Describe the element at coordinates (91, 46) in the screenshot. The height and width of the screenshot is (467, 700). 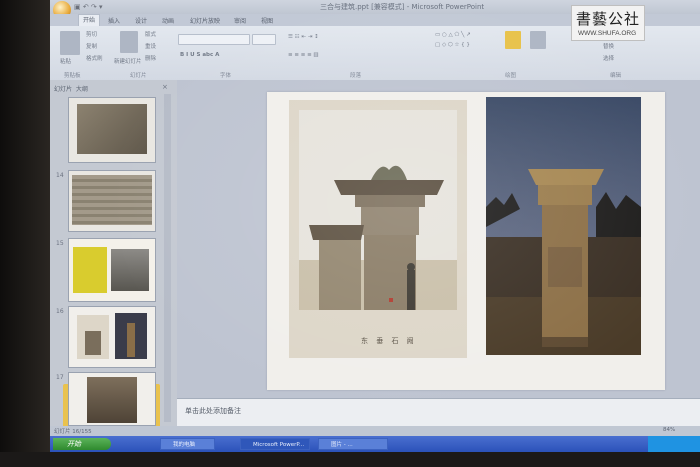
I see `copy-button: 复制` at that location.